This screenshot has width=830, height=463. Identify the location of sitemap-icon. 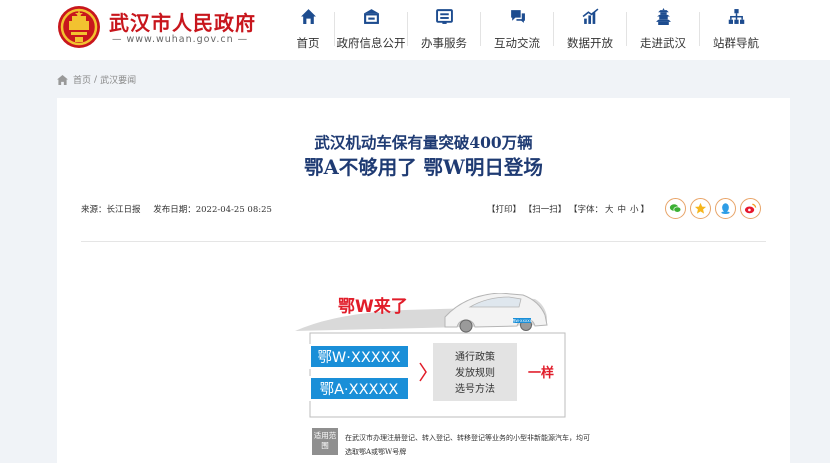
(736, 16).